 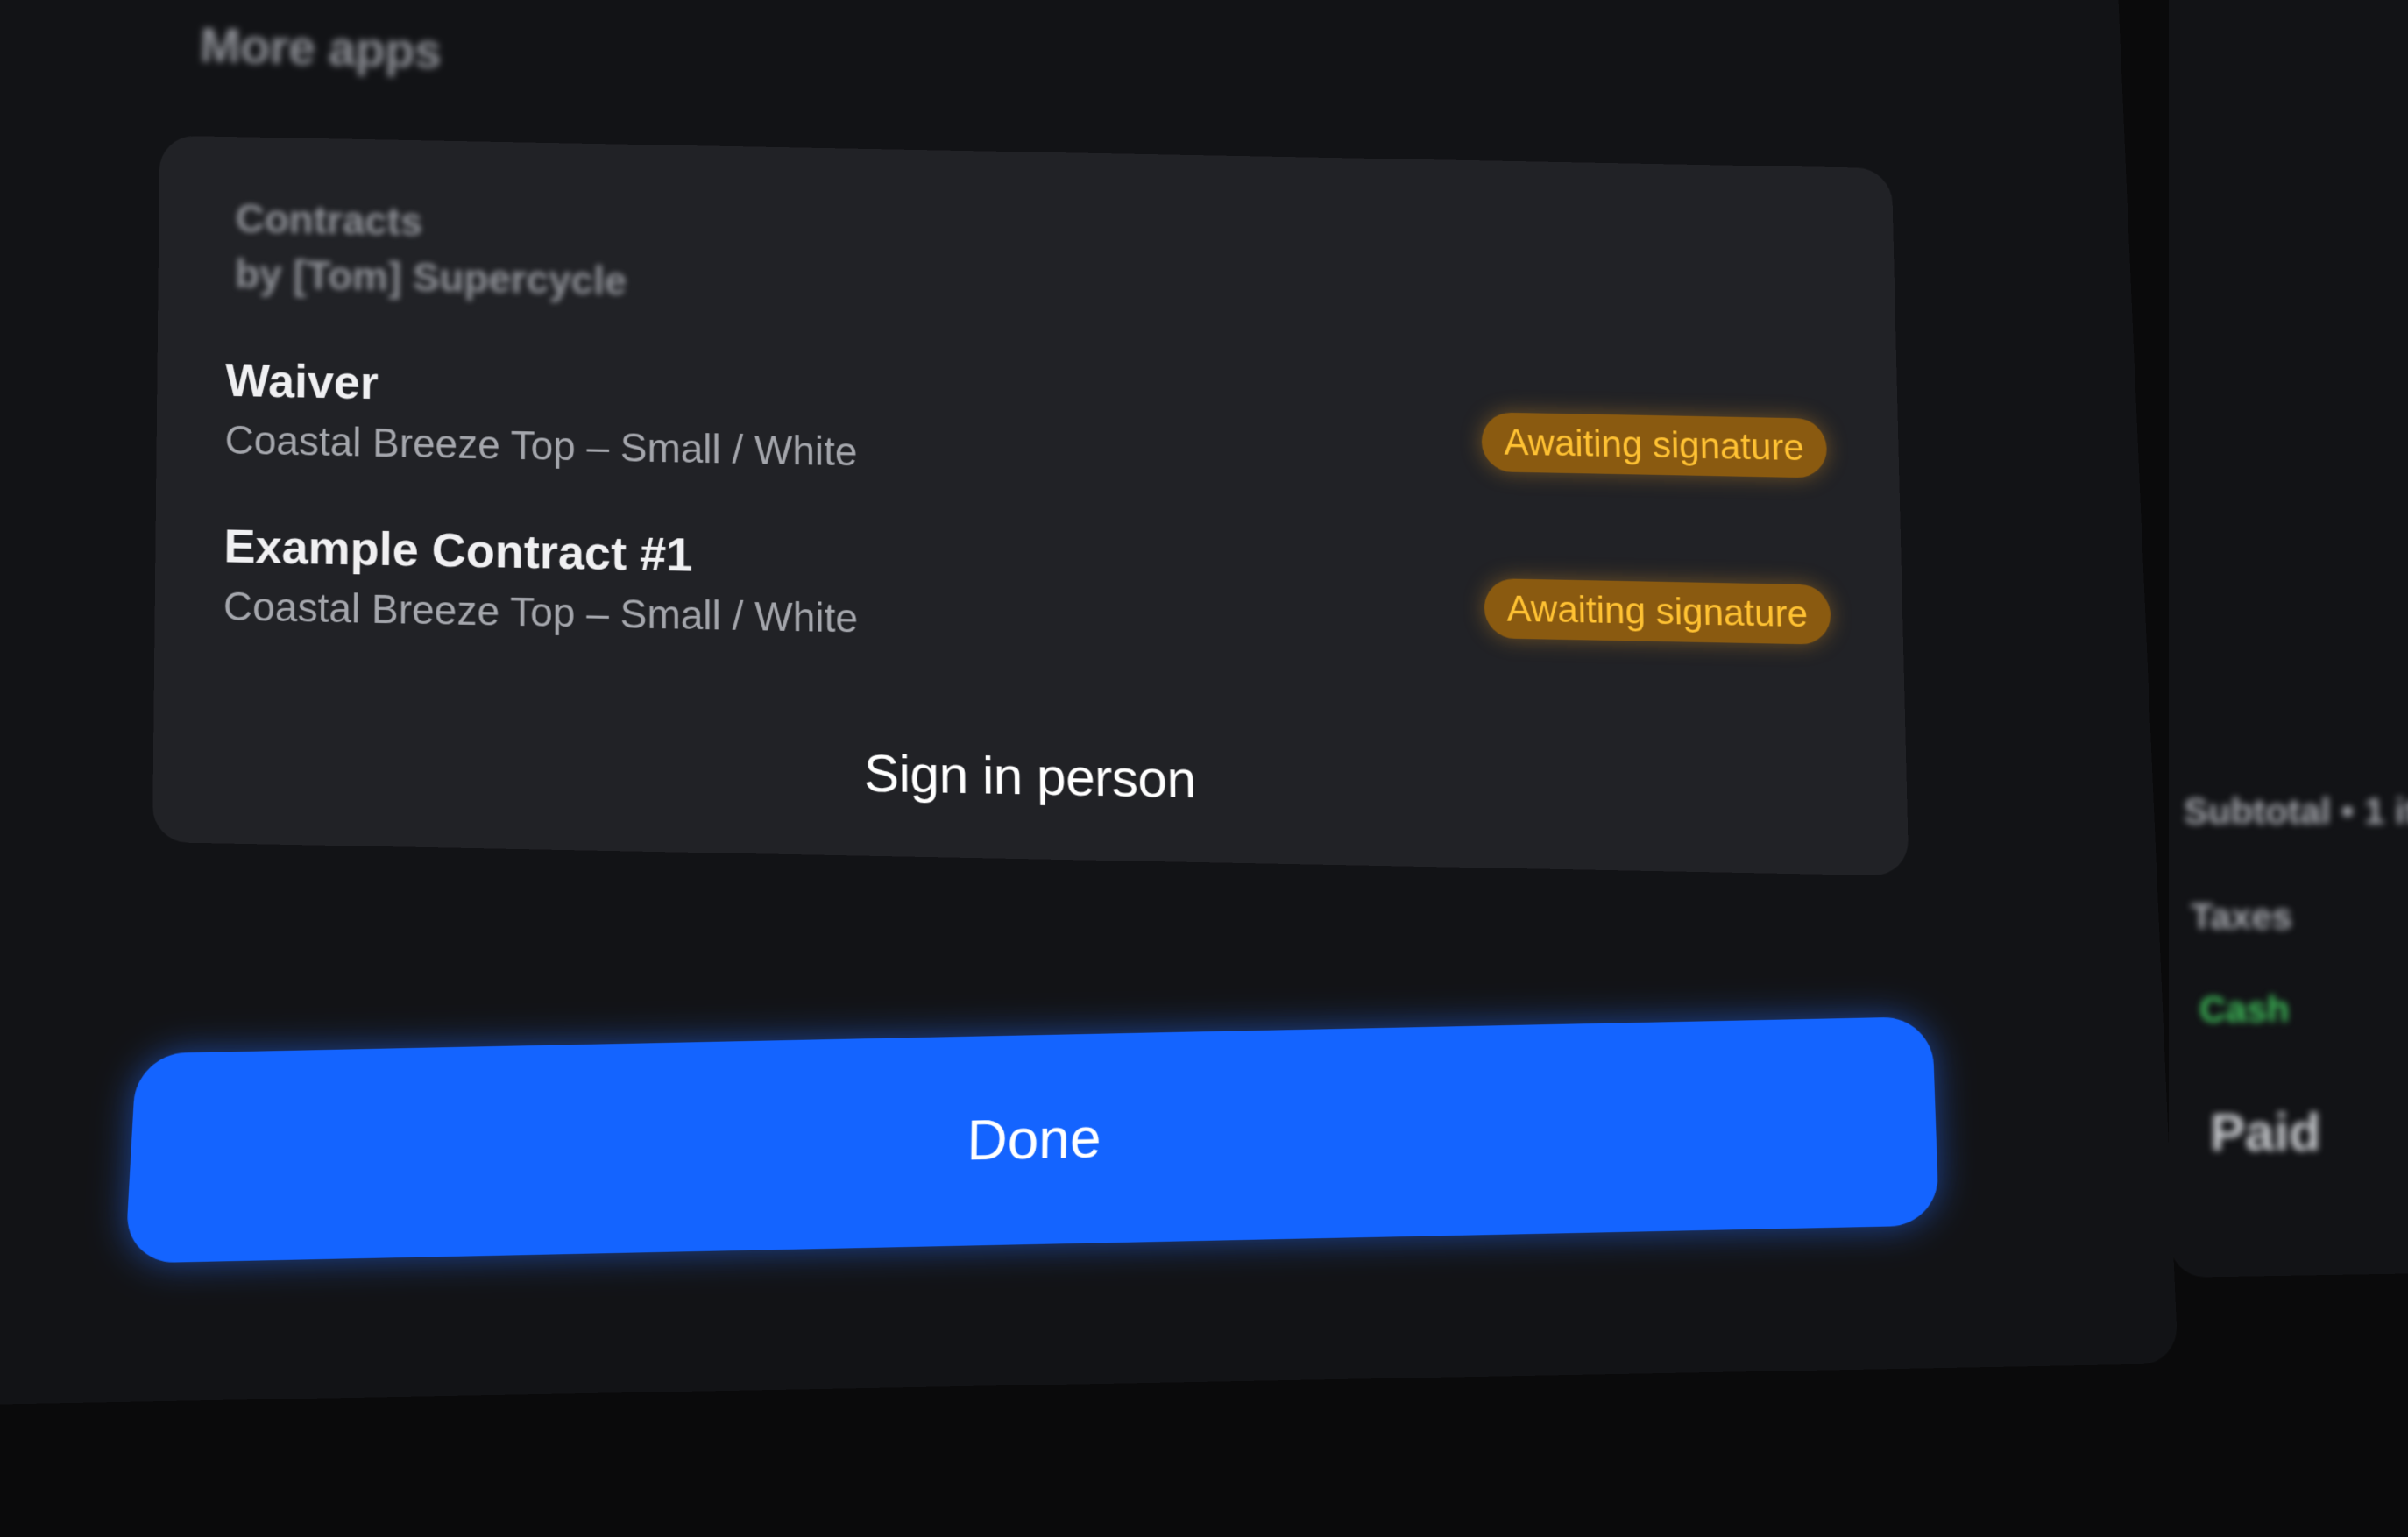 I want to click on contract-title: Waiver, so click(x=302, y=382).